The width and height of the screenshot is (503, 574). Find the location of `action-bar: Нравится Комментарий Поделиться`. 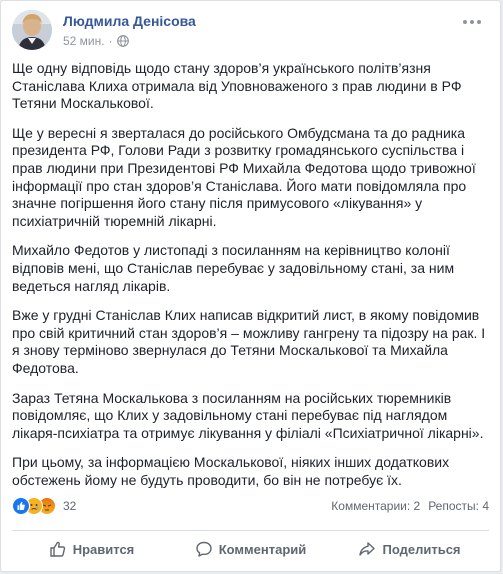

action-bar: Нравится Комментарий Поделиться is located at coordinates (250, 548).